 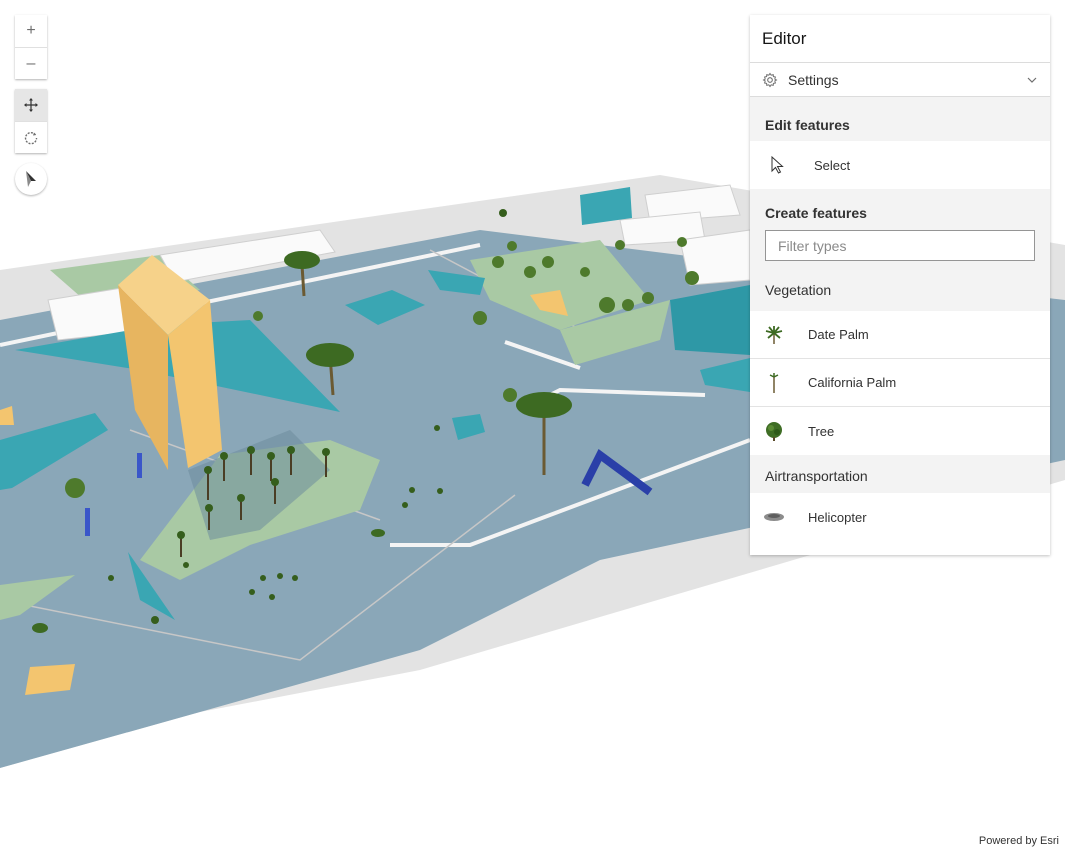 I want to click on attribution: Powered by Esri, so click(x=1019, y=841).